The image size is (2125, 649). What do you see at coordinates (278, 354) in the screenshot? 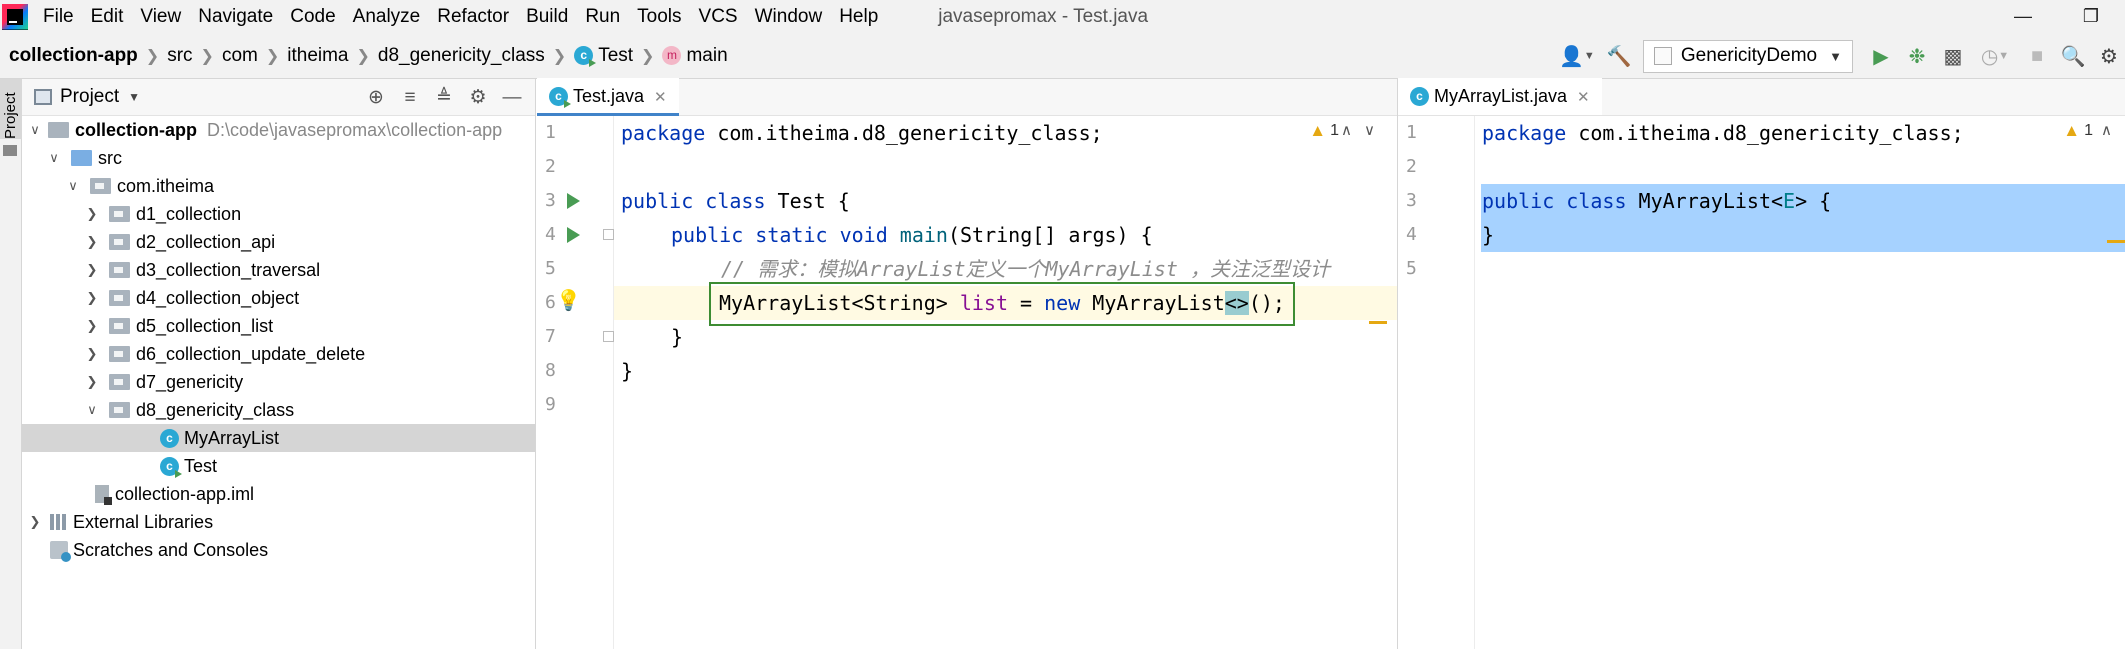
I see `tree-row-folder: ❯ d6_collection_update_delete` at bounding box center [278, 354].